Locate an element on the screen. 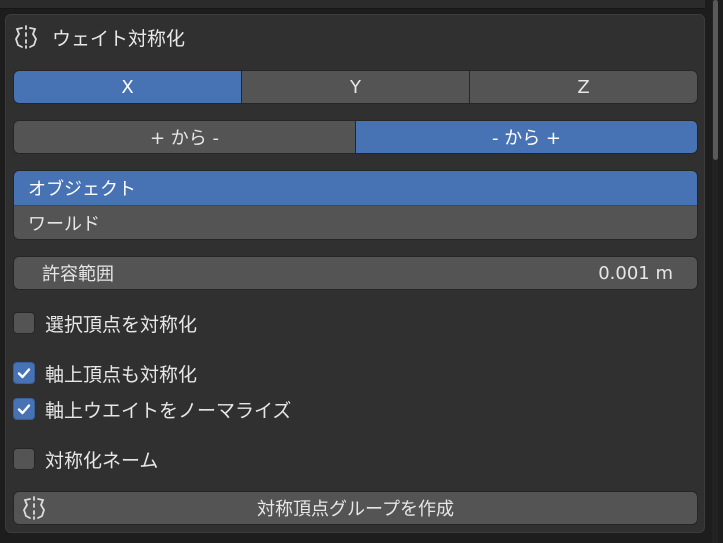  tolerance-label: 許容範囲 is located at coordinates (78, 274).